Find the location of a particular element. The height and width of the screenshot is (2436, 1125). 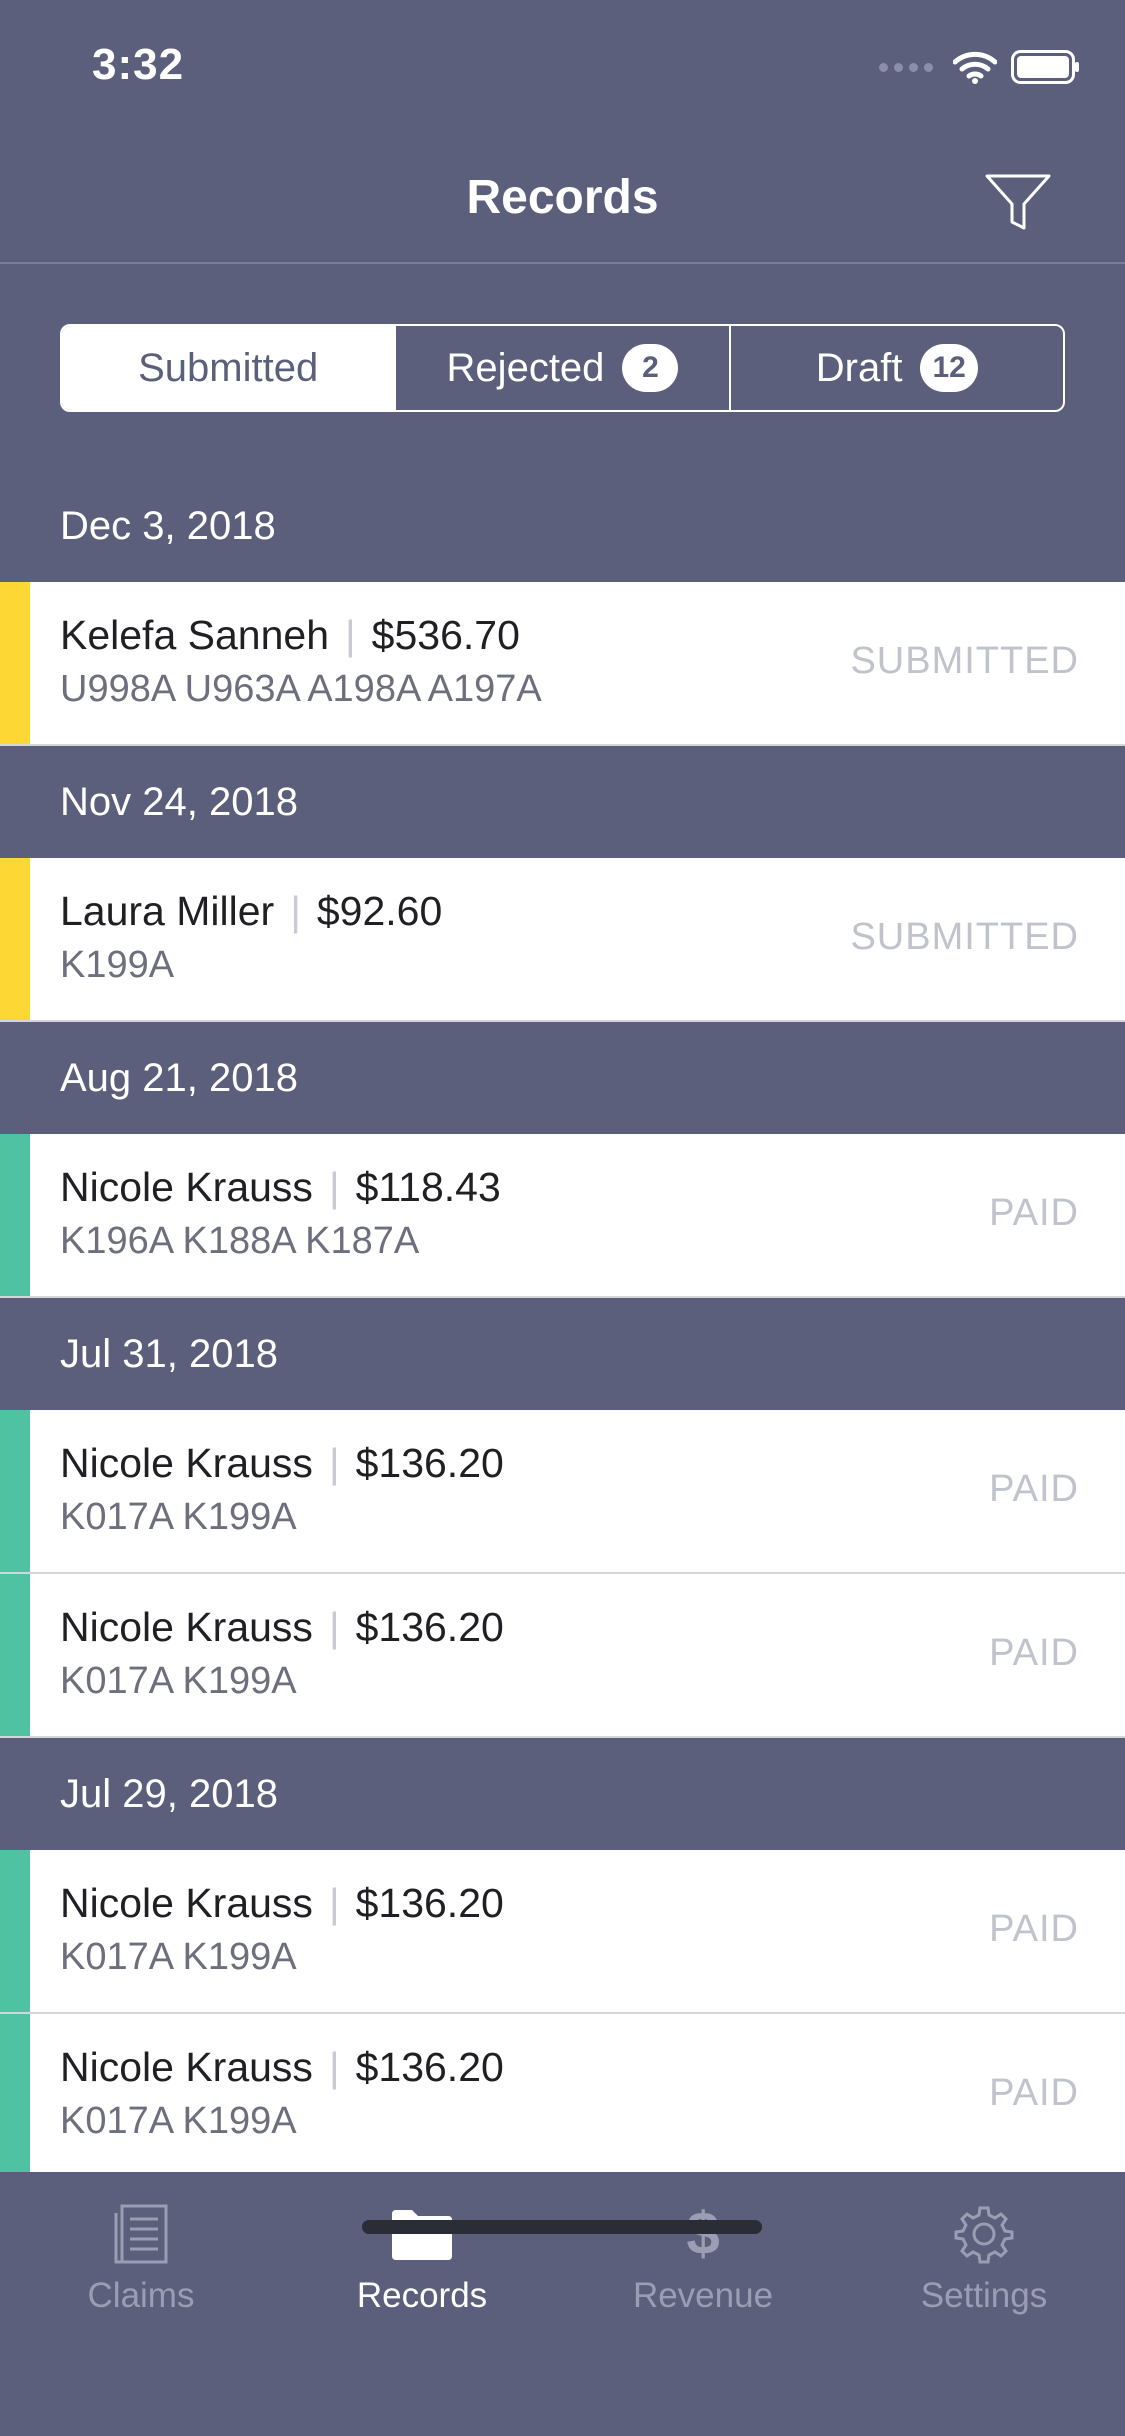

filter-icon is located at coordinates (1018, 202).